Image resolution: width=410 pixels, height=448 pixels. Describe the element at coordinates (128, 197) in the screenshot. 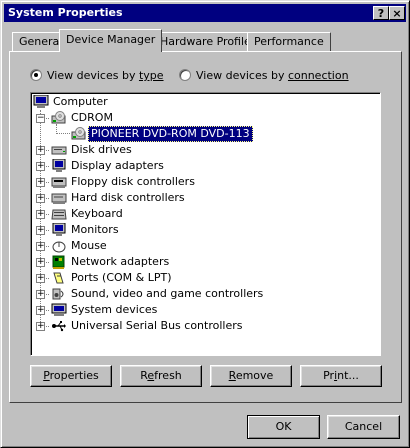

I see `tree-item-label: Hard disk controllers` at that location.